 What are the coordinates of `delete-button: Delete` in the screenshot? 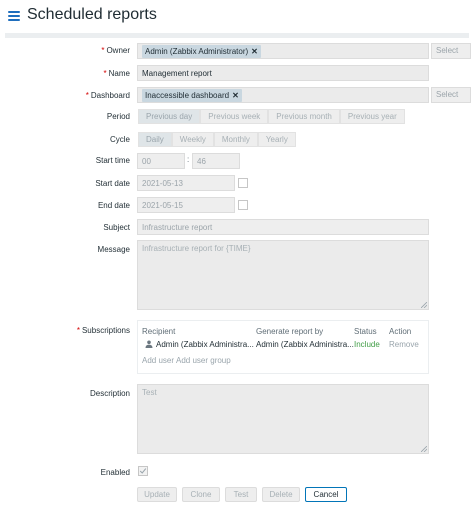 It's located at (281, 494).